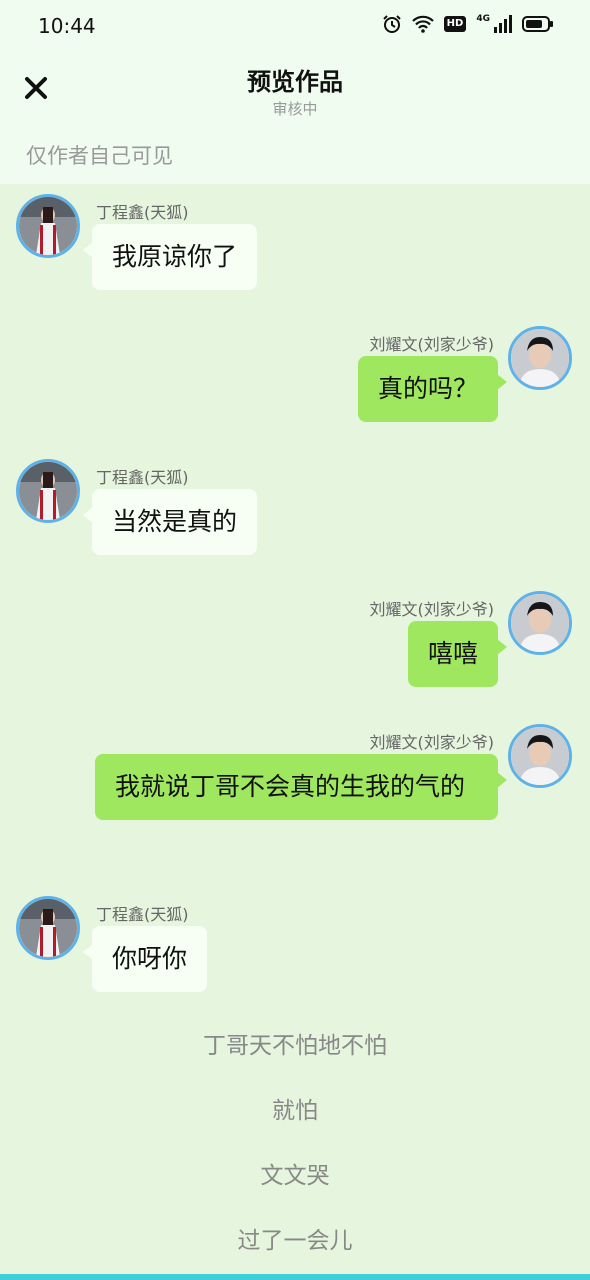 The width and height of the screenshot is (590, 1280). Describe the element at coordinates (295, 1277) in the screenshot. I see `bottom-accent-bar` at that location.